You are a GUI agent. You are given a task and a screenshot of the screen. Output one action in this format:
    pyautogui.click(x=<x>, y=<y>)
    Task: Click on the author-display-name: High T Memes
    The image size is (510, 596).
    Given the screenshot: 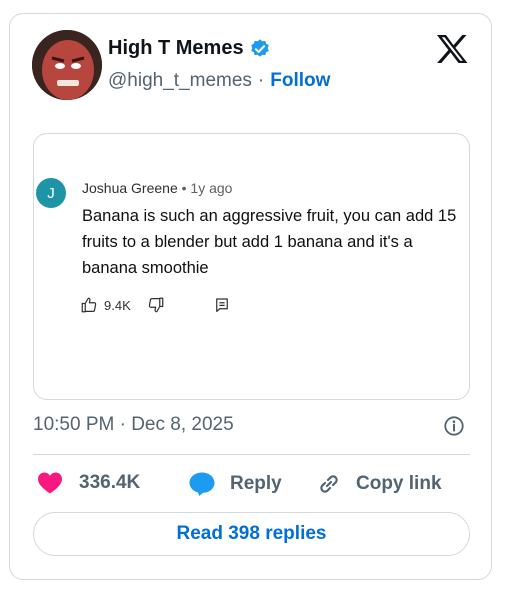 What is the action you would take?
    pyautogui.click(x=176, y=48)
    